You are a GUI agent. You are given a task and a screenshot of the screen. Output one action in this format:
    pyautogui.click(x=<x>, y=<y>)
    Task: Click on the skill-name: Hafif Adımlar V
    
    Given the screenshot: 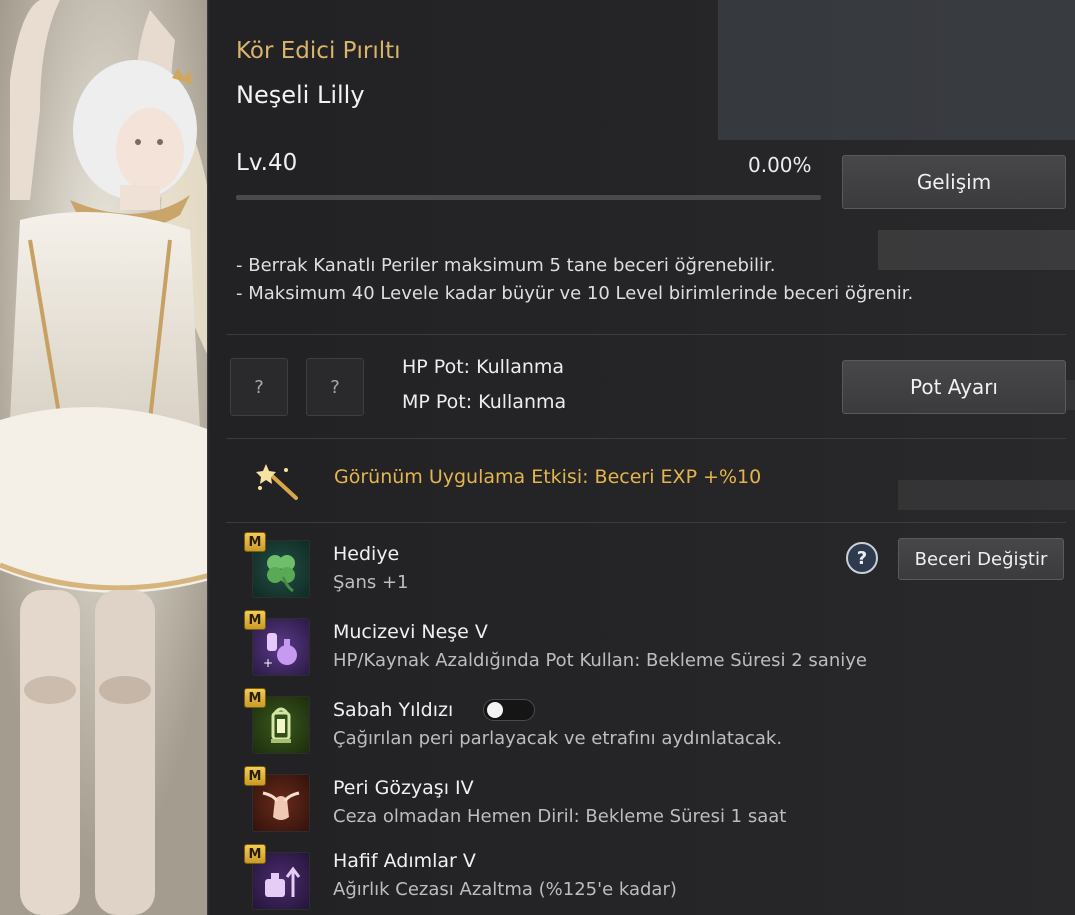 What is the action you would take?
    pyautogui.click(x=404, y=861)
    